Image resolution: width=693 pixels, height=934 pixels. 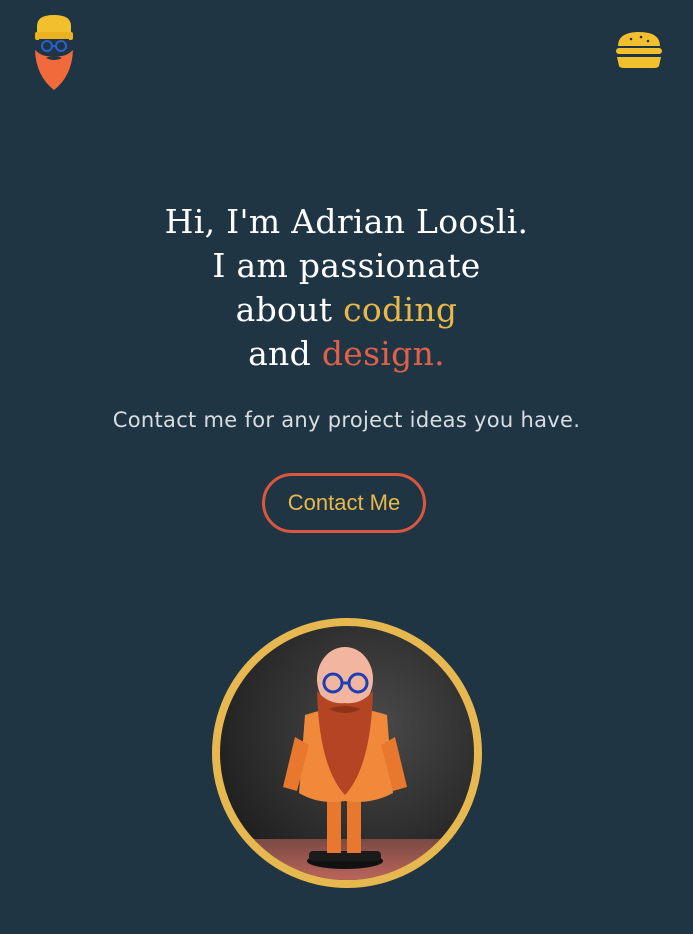 I want to click on headline-line-3: about coding, so click(x=346, y=310).